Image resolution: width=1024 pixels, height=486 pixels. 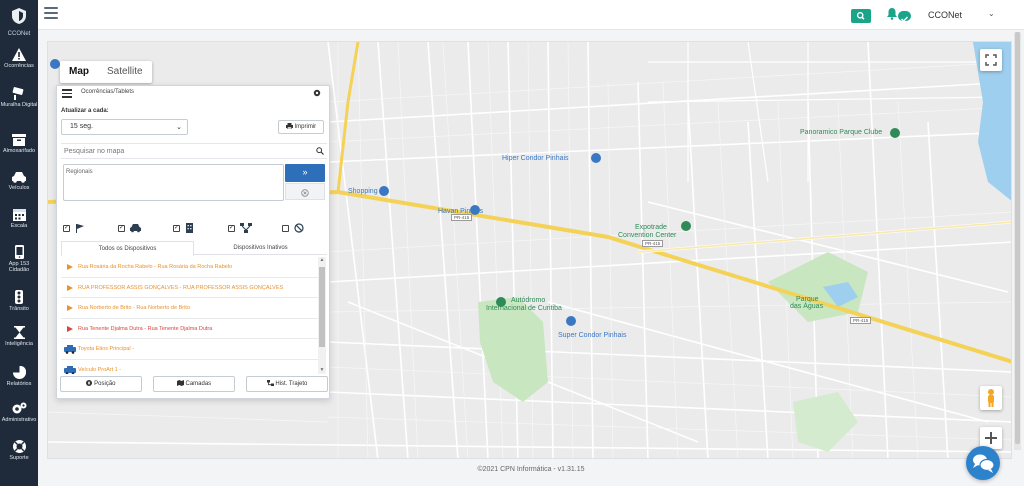 I want to click on page-scrollbar, so click(x=1017, y=241).